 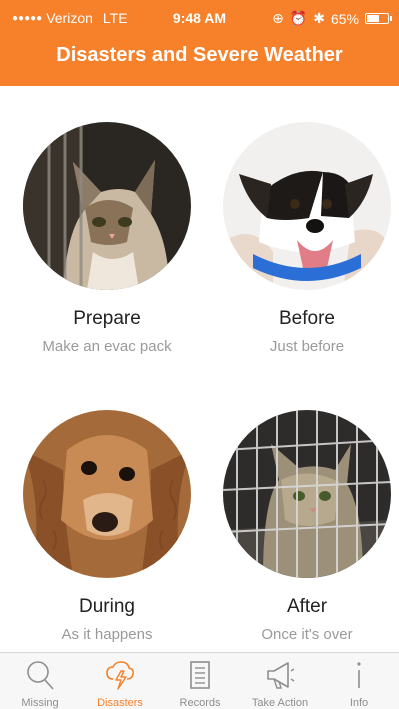 What do you see at coordinates (40, 703) in the screenshot?
I see `tab-label: Missing` at bounding box center [40, 703].